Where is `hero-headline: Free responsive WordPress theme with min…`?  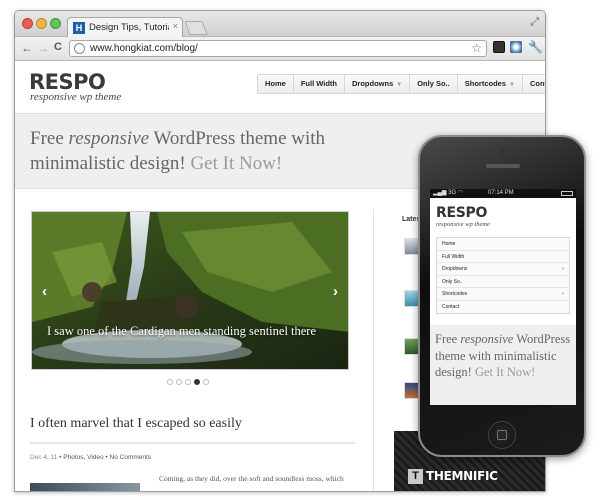
hero-headline: Free responsive WordPress theme with min… is located at coordinates (220, 151).